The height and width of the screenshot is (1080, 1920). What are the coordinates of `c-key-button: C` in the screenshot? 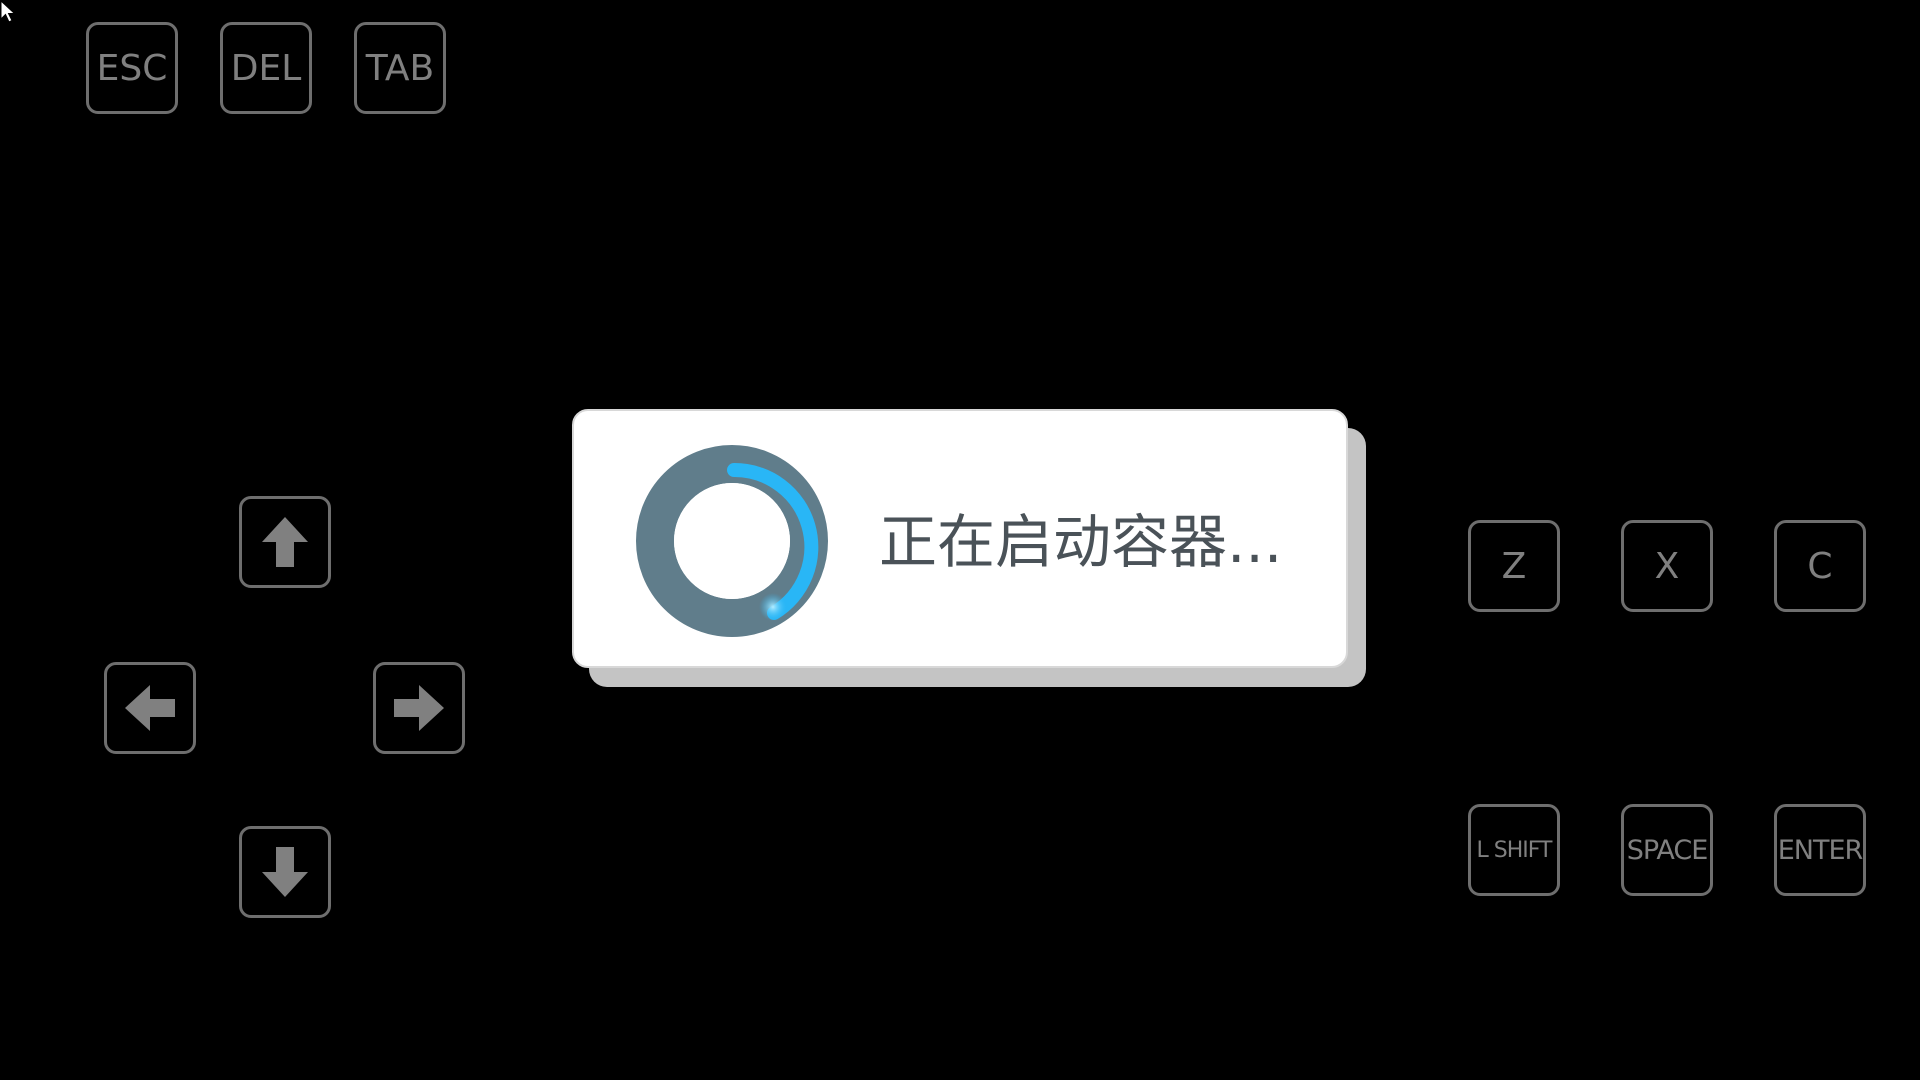 It's located at (1820, 566).